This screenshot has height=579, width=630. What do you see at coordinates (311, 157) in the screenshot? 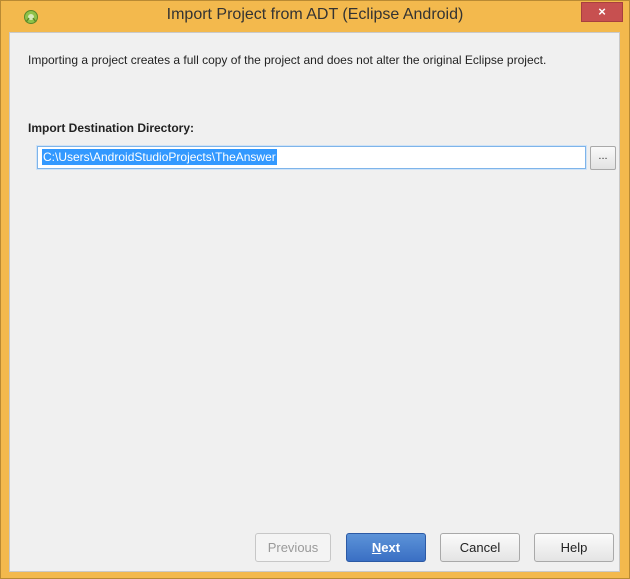
I see `destination-directory-input: C:\Users\AndroidStudioProjects\TheAnswer` at bounding box center [311, 157].